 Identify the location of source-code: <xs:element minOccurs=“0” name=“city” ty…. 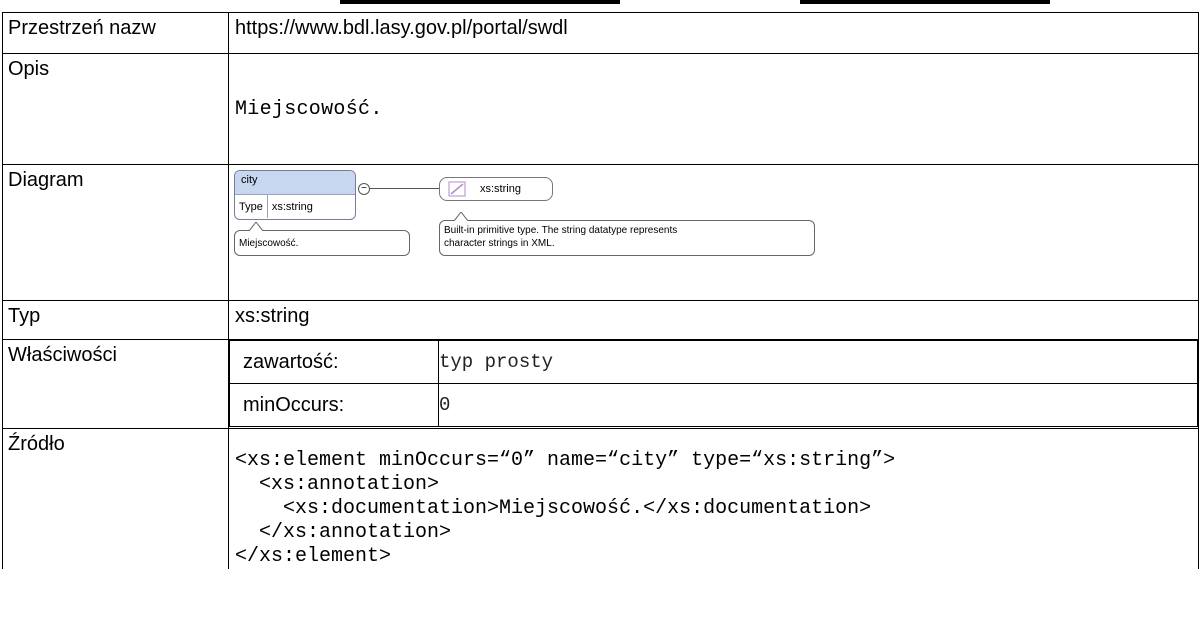
(565, 508).